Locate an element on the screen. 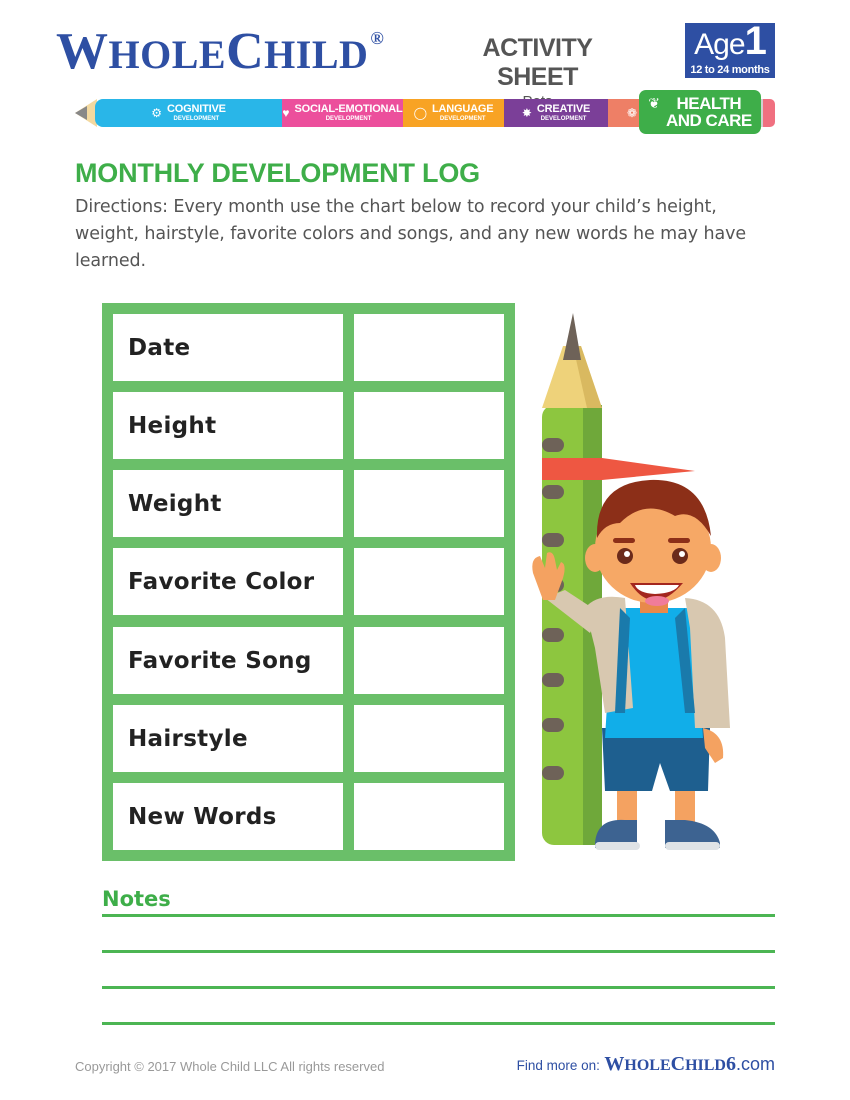 This screenshot has height=1100, width=850. age-label-line: Age1 is located at coordinates (730, 42).